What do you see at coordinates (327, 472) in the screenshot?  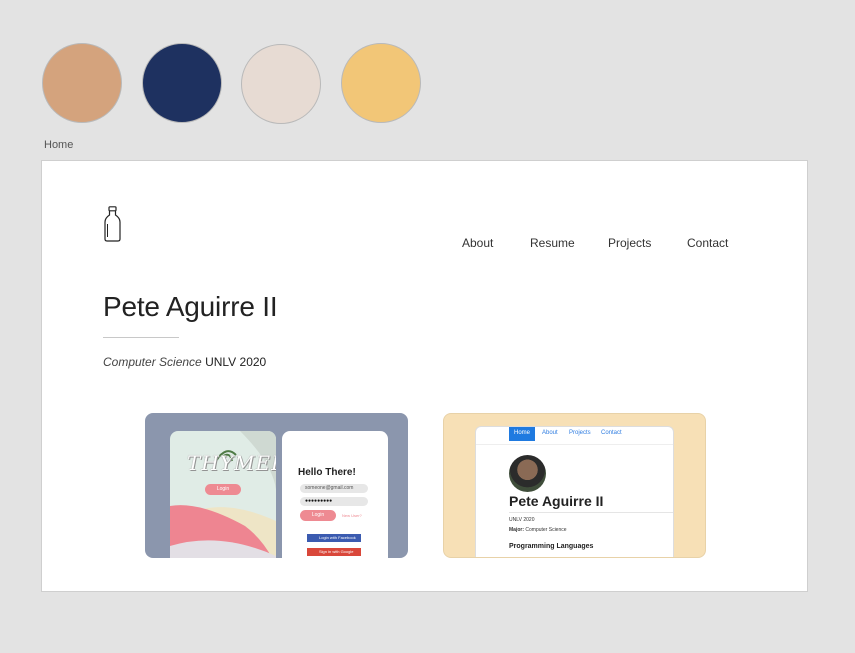 I see `themely-hello: Hello There!` at bounding box center [327, 472].